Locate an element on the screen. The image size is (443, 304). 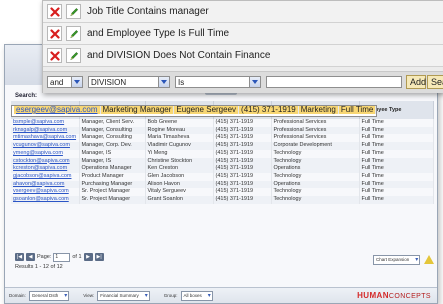
cell-job-title: Purchasing Manager is located at coordinates (112, 184).